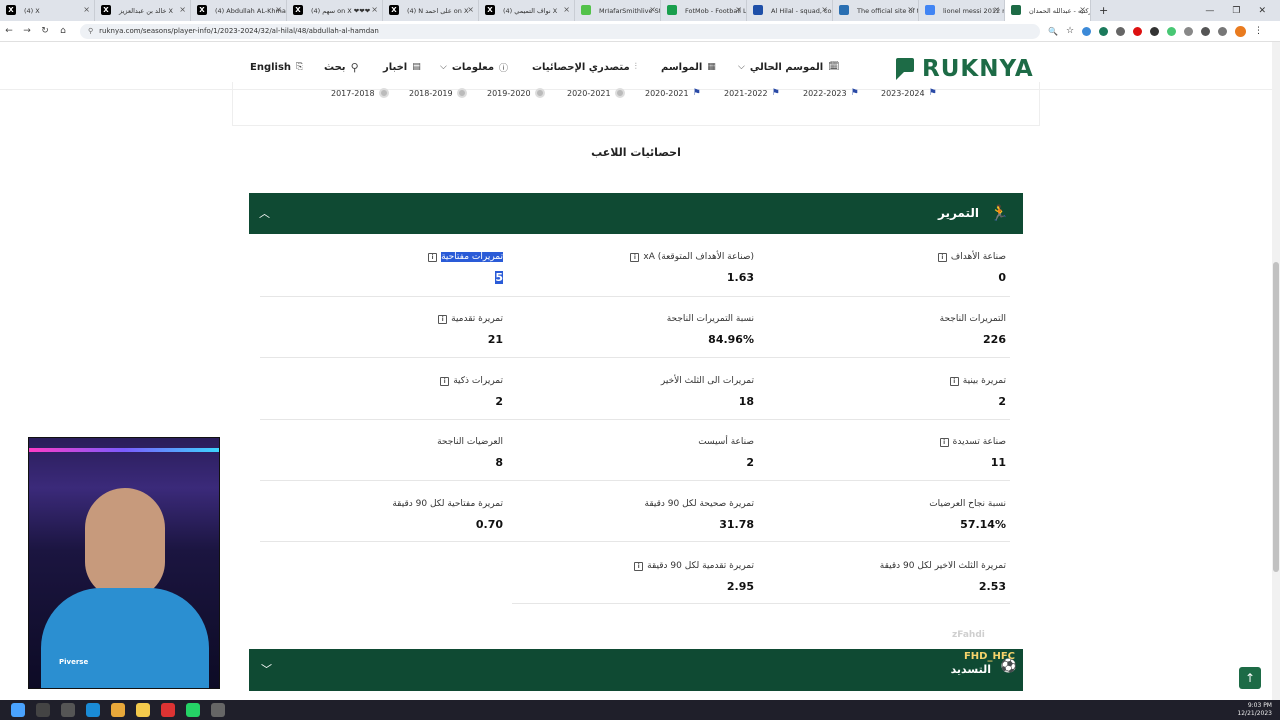  Describe the element at coordinates (499, 462) in the screenshot. I see `stat-value: 8` at that location.